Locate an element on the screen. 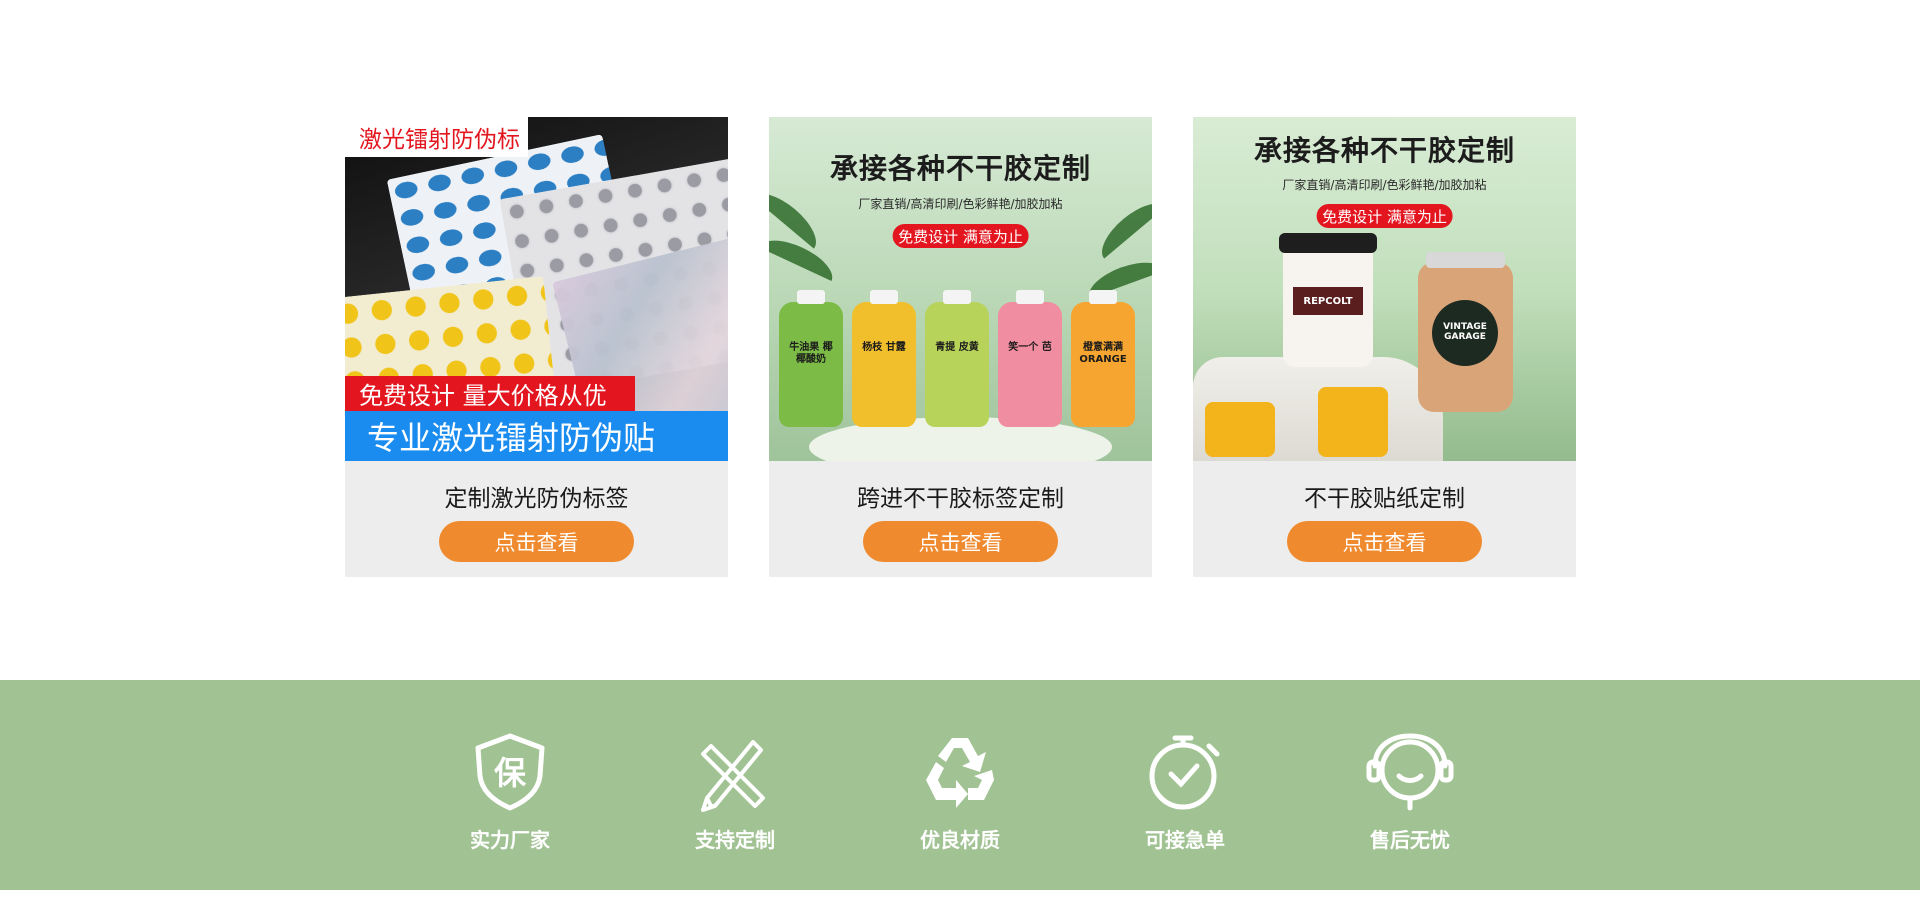 The height and width of the screenshot is (903, 1920). coffee-cup: REPCOLT is located at coordinates (1328, 300).